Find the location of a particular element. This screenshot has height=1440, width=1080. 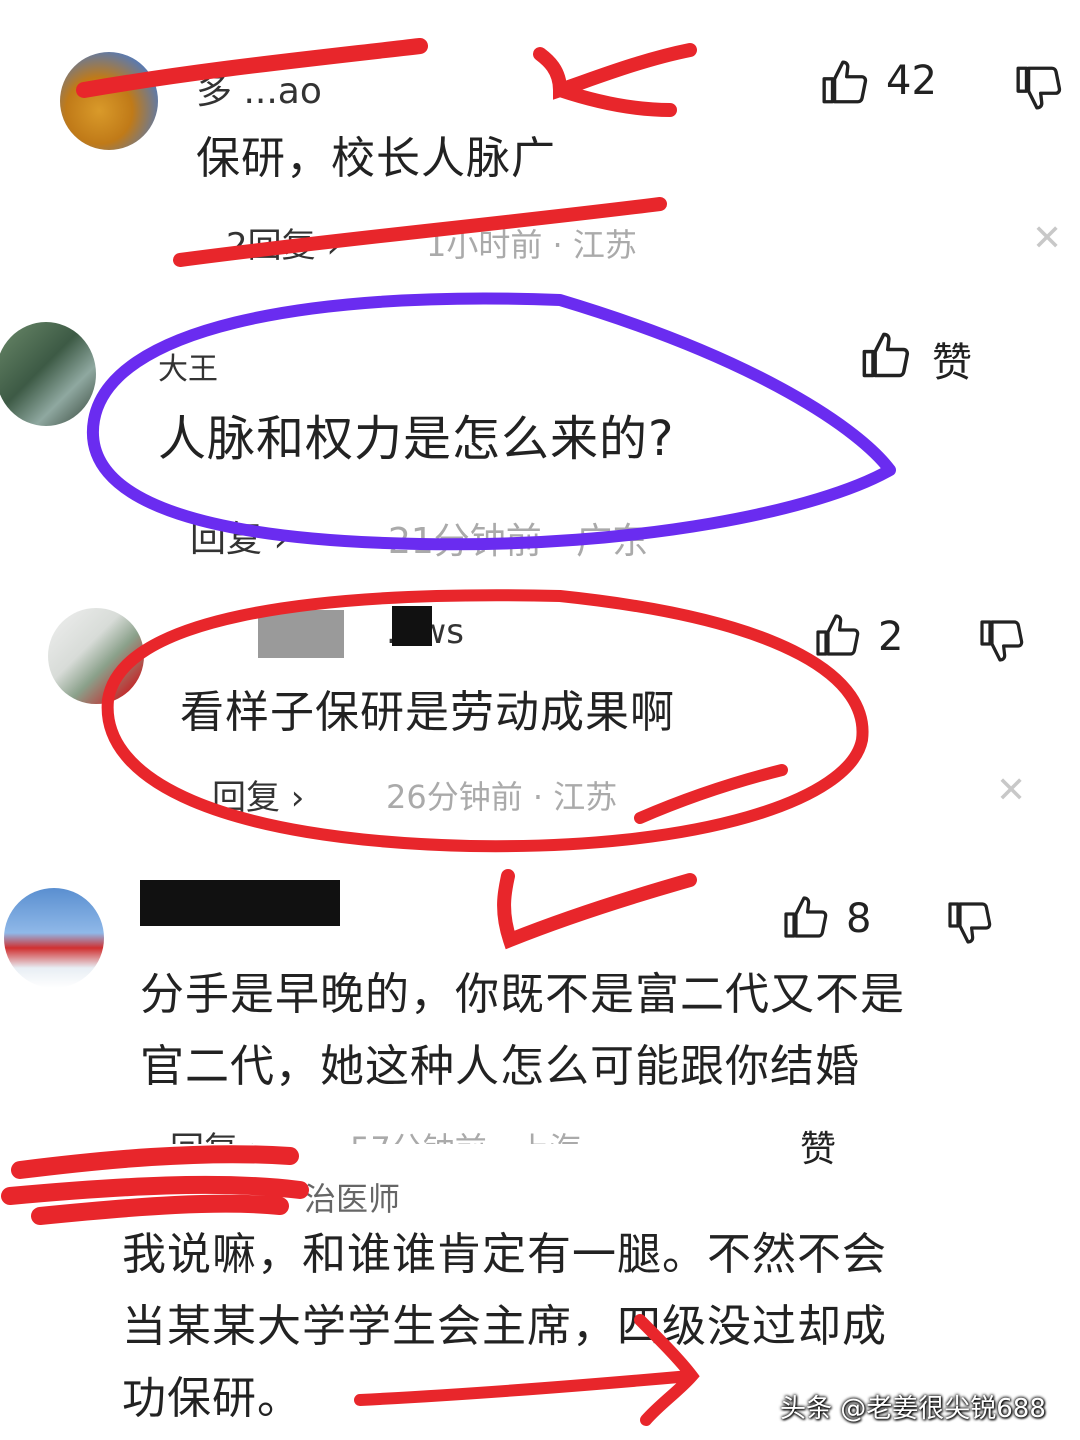

like-count: 8 is located at coordinates (859, 919).